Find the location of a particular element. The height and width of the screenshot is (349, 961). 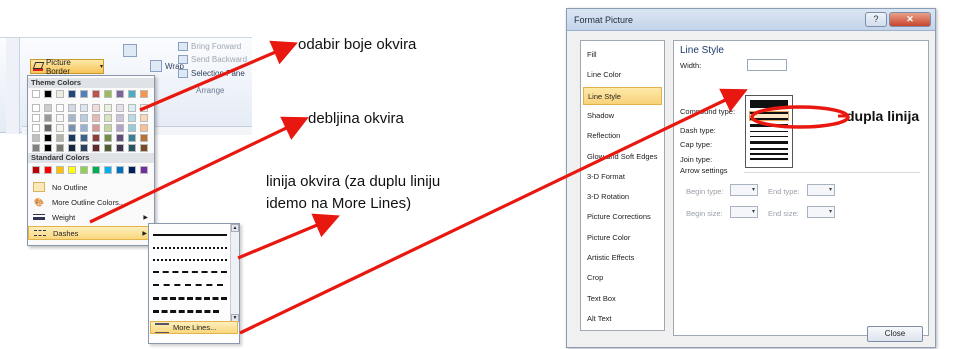

double-line-highlight is located at coordinates (800, 117).